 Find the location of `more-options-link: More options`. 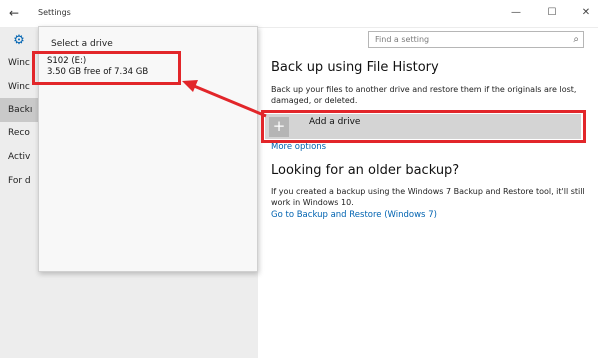

more-options-link: More options is located at coordinates (298, 147).